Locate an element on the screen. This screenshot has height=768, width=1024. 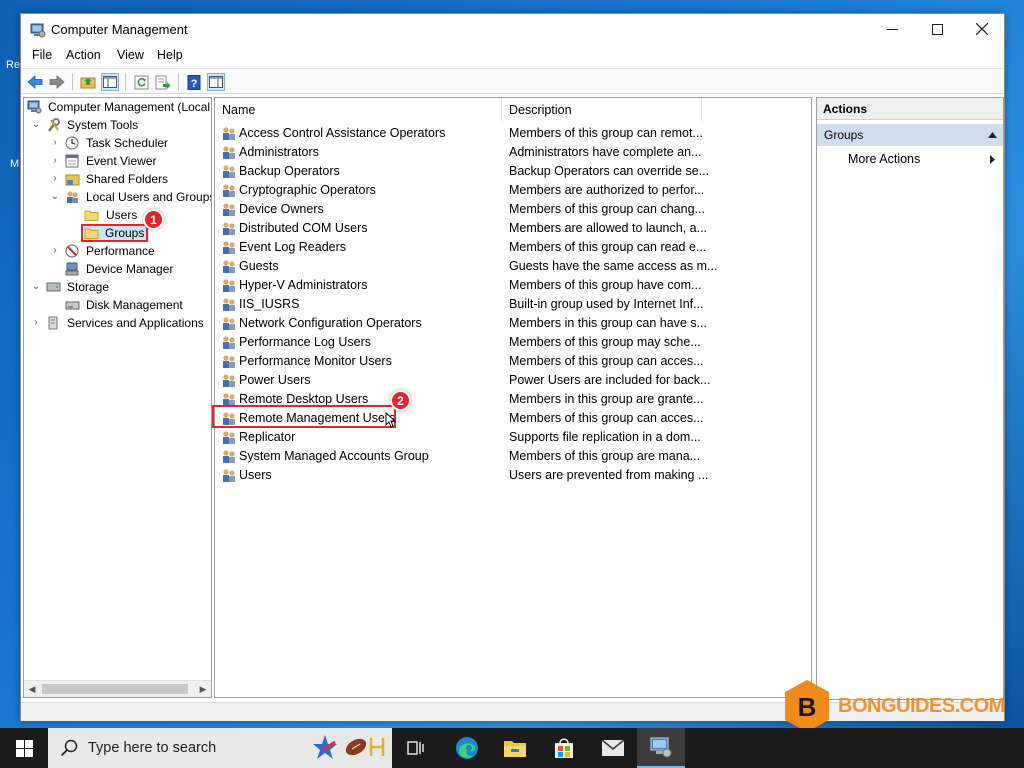
store-taskbar-button is located at coordinates (564, 748).